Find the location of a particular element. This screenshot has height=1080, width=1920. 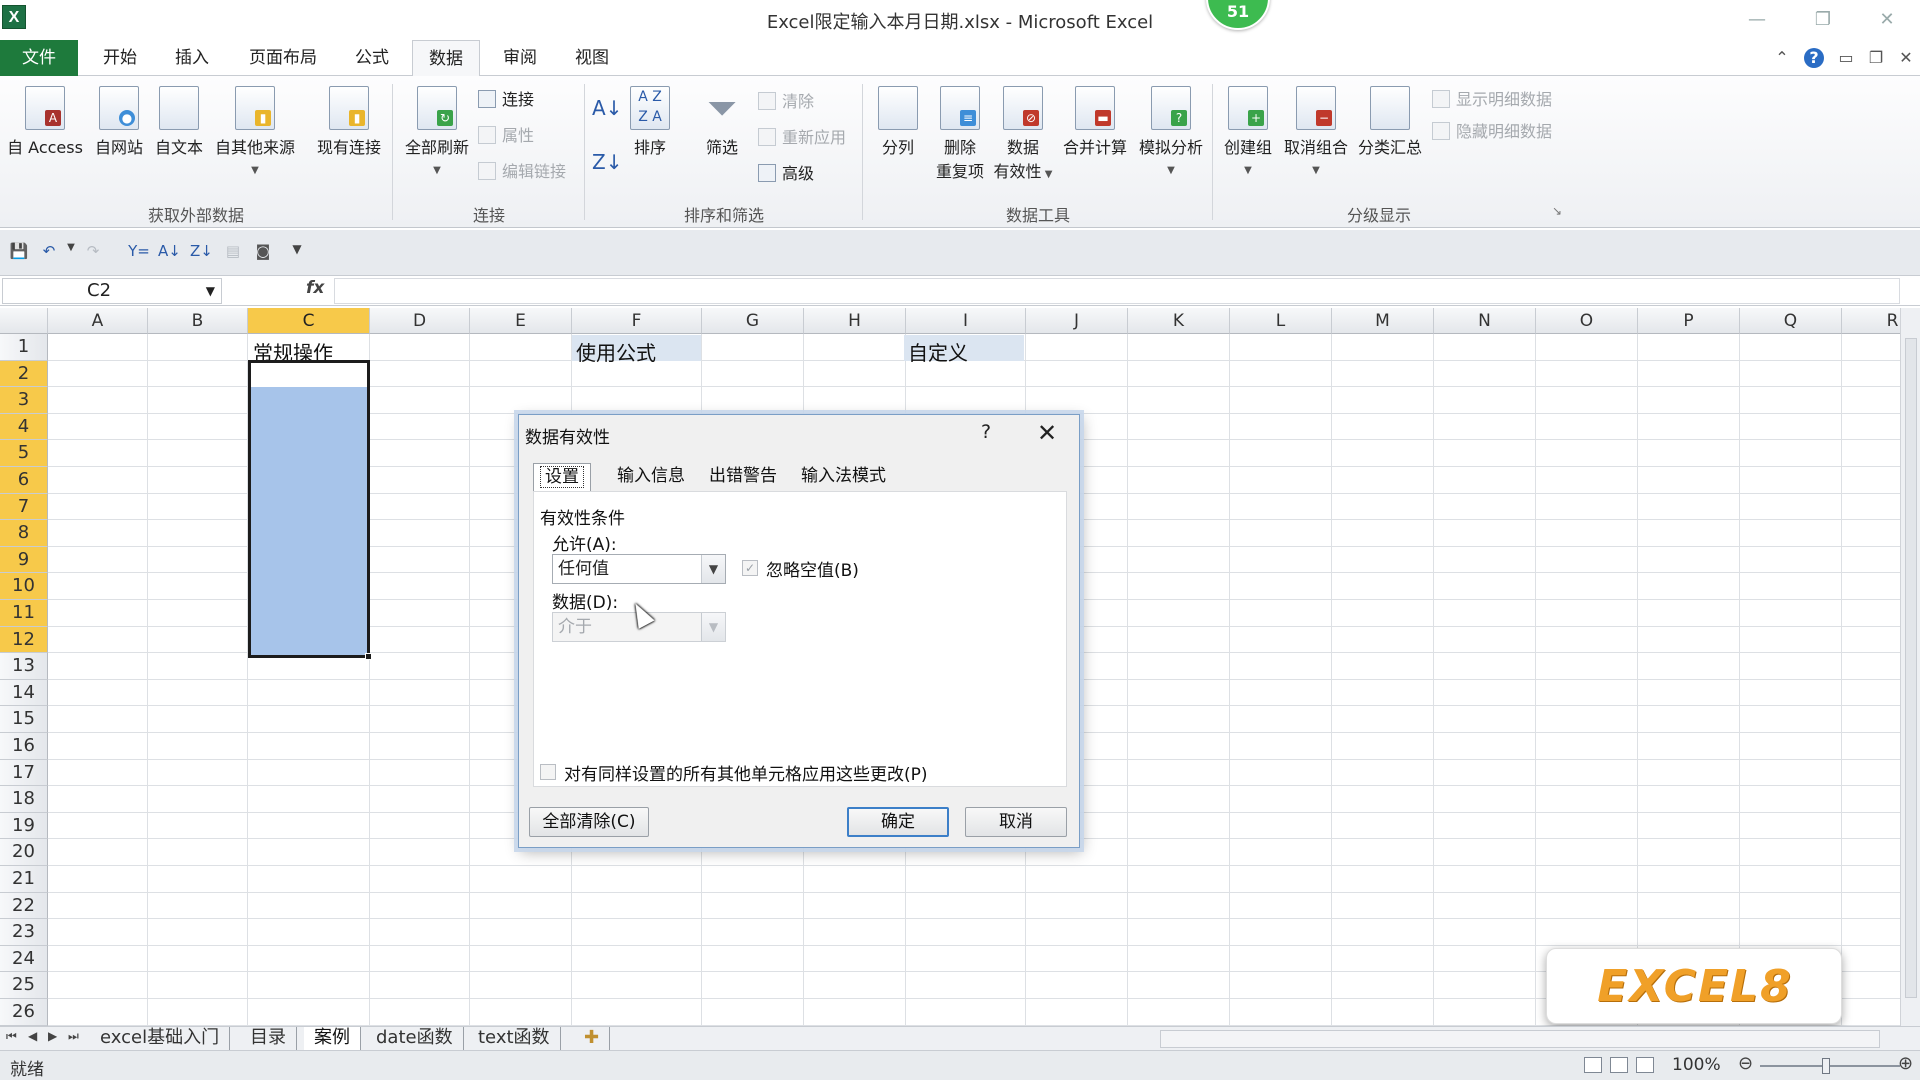

column-header-Q: Q is located at coordinates (1791, 321).